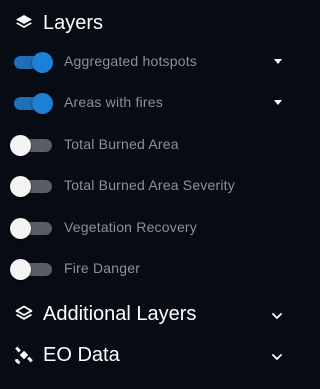 This screenshot has width=320, height=389. I want to click on layer-label: Vegetation Recovery, so click(130, 227).